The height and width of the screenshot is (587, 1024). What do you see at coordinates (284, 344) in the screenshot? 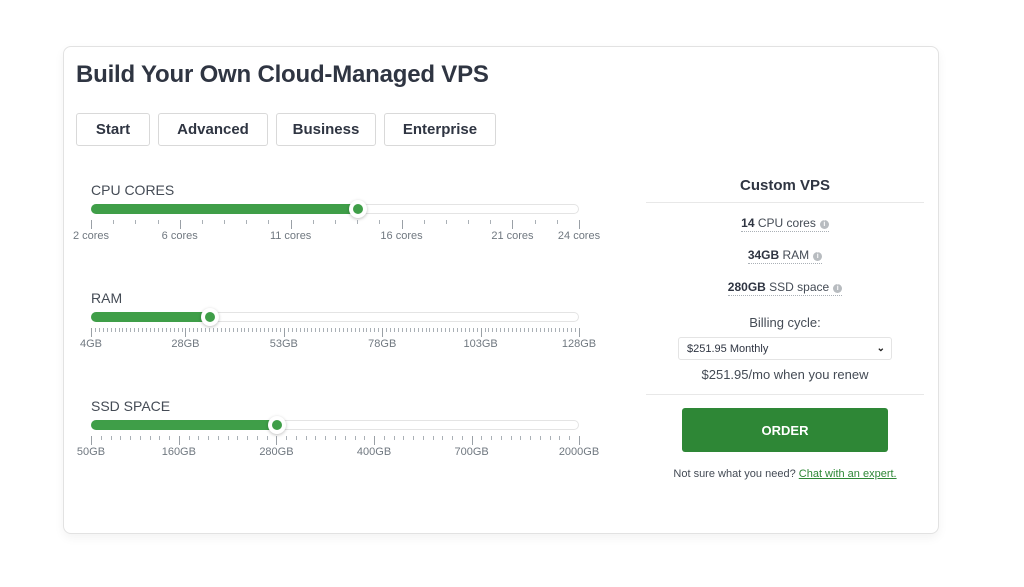
I see `ram-slider-tick-label: 53GB` at bounding box center [284, 344].